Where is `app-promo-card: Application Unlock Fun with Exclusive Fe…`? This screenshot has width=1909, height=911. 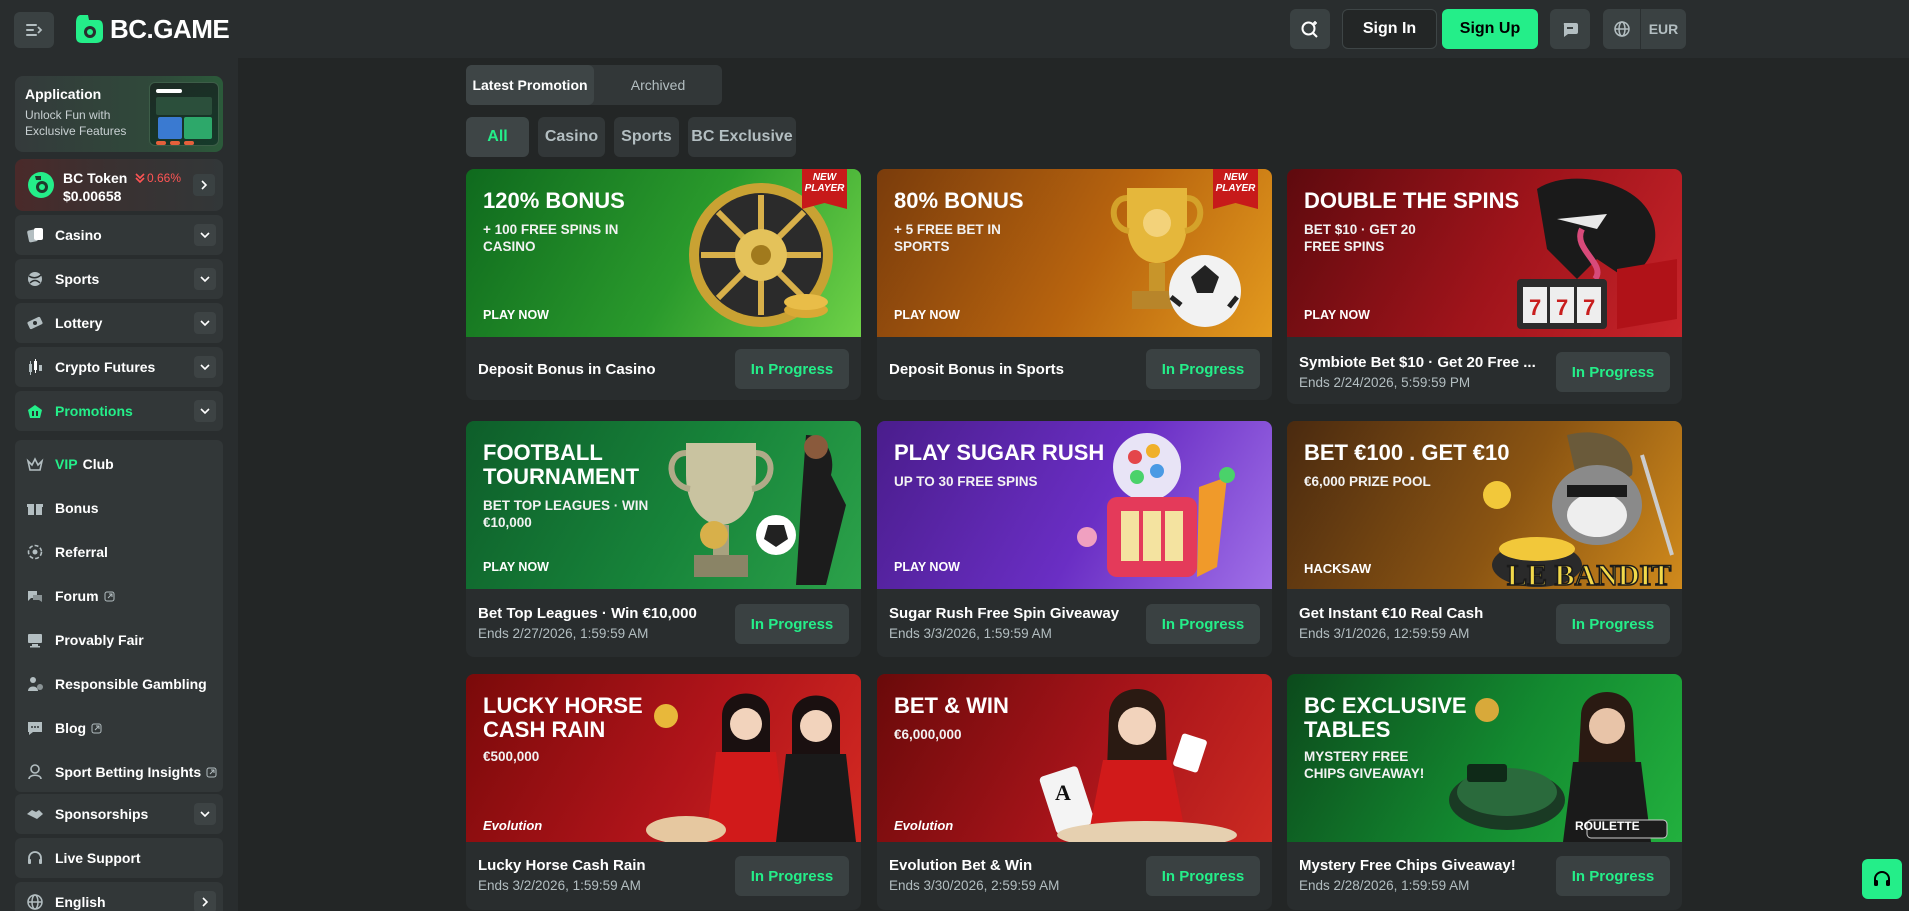
app-promo-card: Application Unlock Fun with Exclusive Fe… is located at coordinates (119, 114).